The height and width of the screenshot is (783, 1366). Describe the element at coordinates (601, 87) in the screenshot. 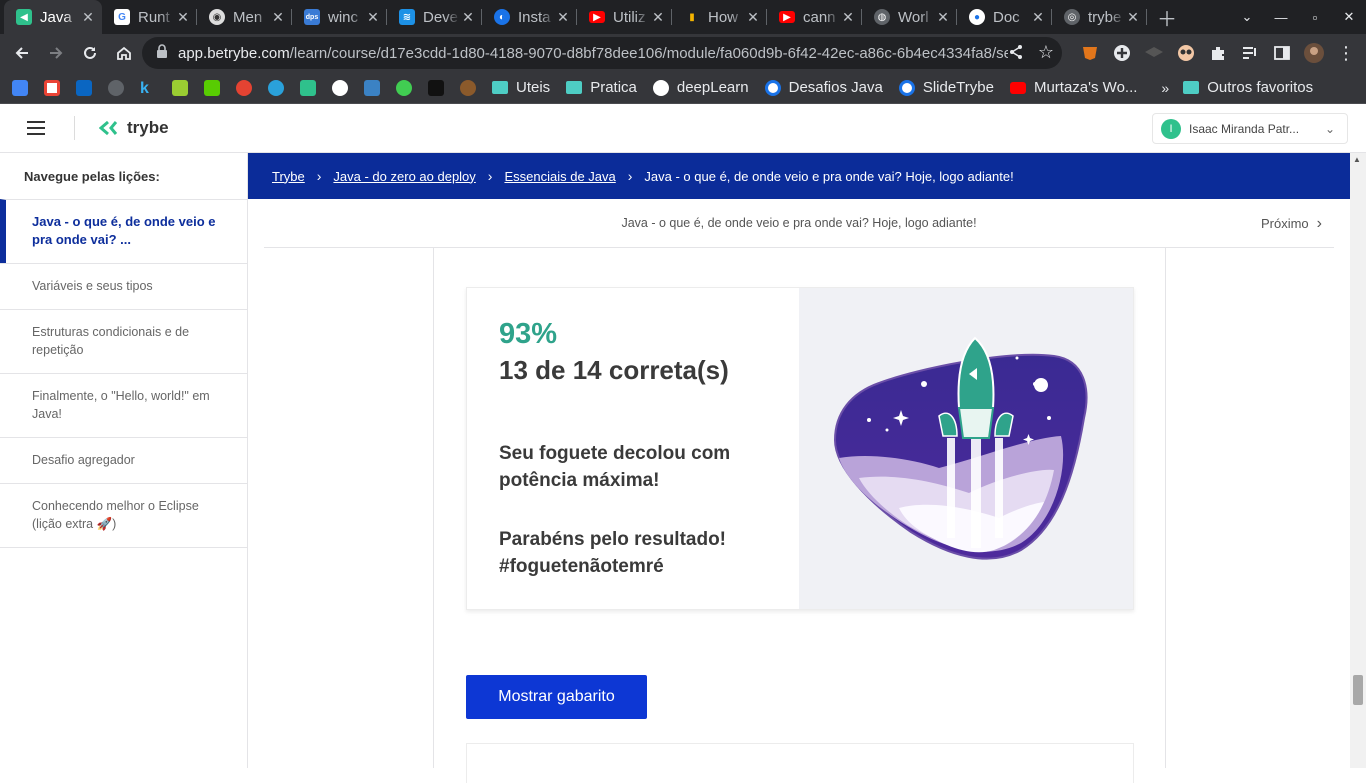

I see `bookmark-folder-pratica: Pratica` at that location.